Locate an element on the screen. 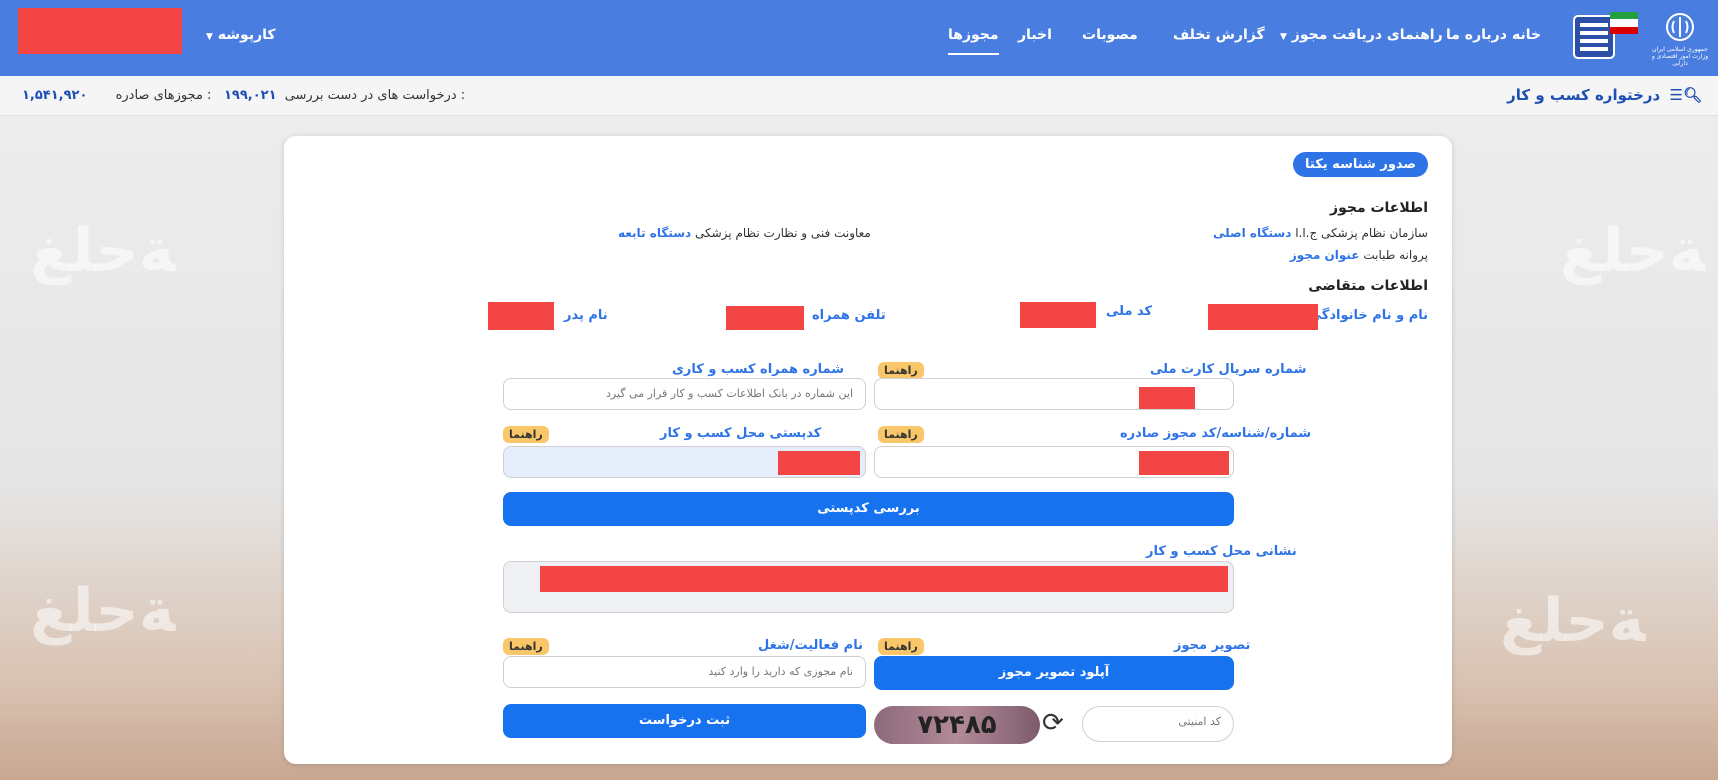 The image size is (1718, 780). nav-item-guide: ▼ راهنمای دریافت مجوز is located at coordinates (1360, 35).